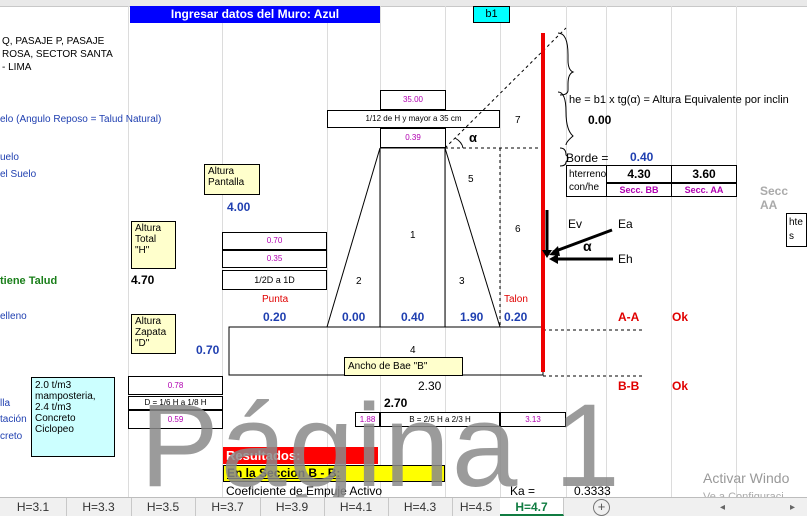  What do you see at coordinates (792, 507) in the screenshot?
I see `scroll-right-icon: ▸` at bounding box center [792, 507].